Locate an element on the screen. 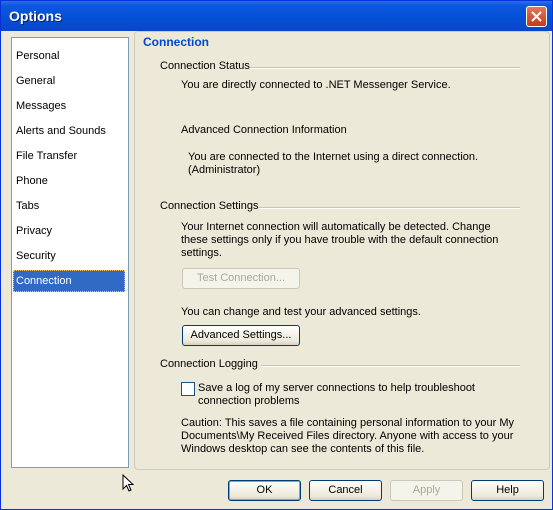 Image resolution: width=553 pixels, height=510 pixels. nav-item-file-transfer: File Transfer is located at coordinates (69, 156).